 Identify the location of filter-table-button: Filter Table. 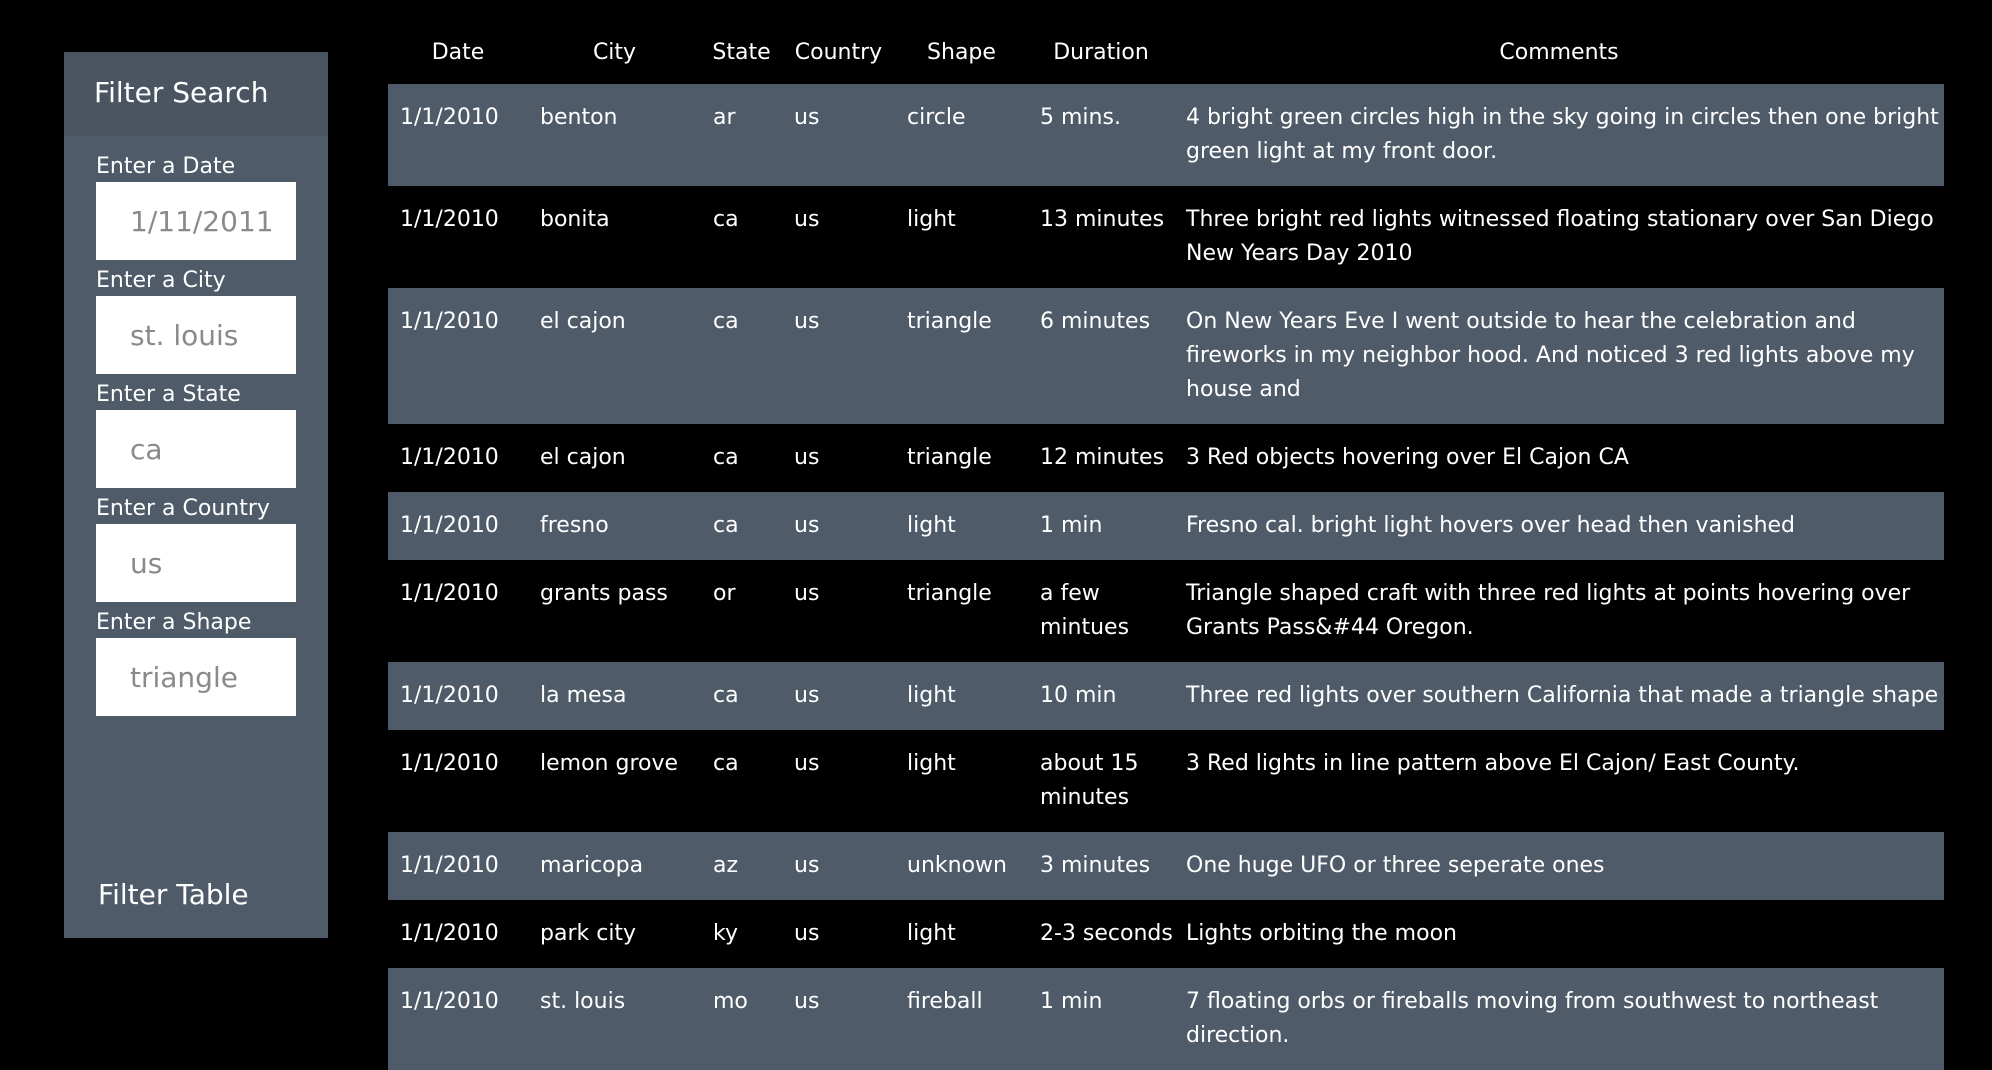
(173, 894).